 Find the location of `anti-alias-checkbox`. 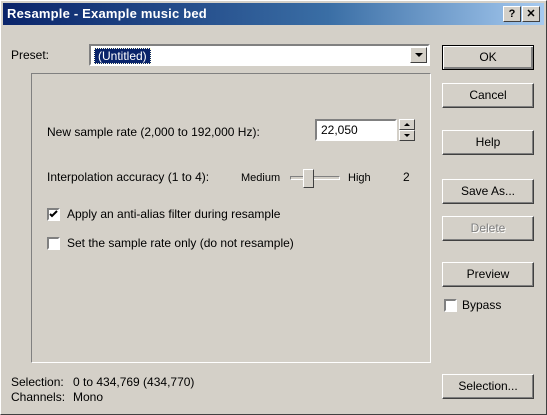

anti-alias-checkbox is located at coordinates (53, 214).